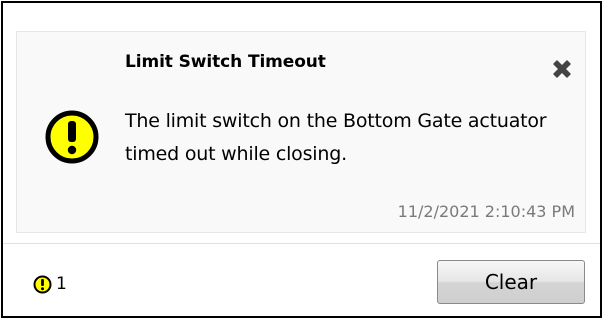 Image resolution: width=603 pixels, height=318 pixels. I want to click on warning-count-icon, so click(42, 284).